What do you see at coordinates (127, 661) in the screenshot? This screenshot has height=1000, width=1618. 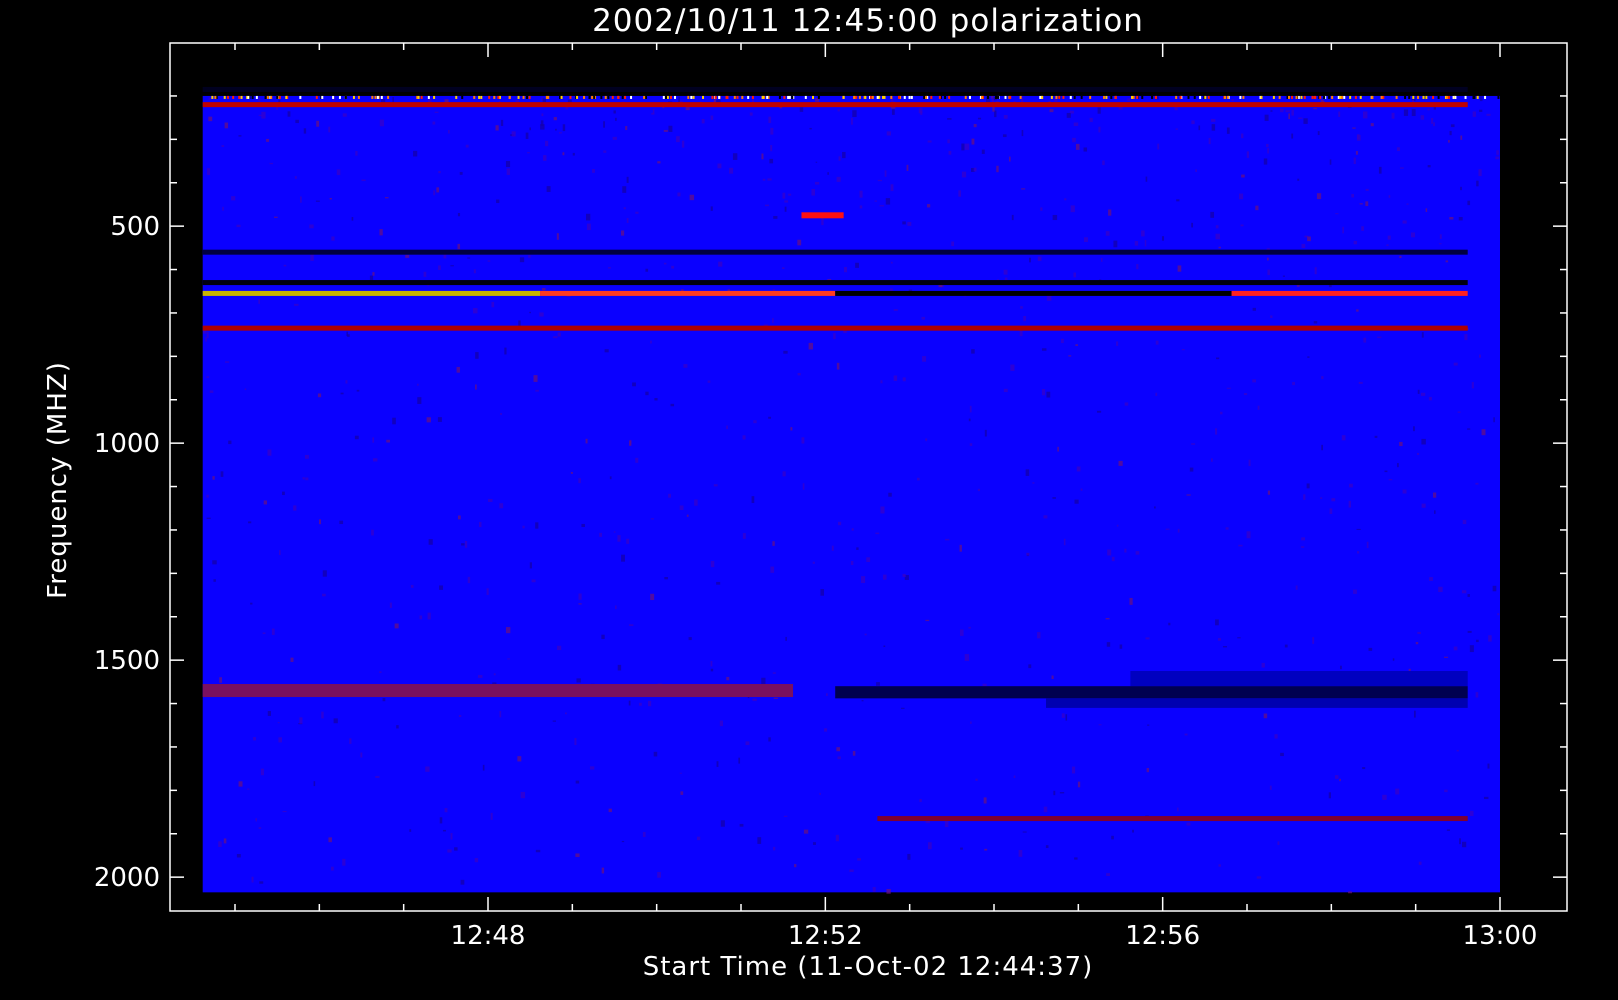 I see `y-tick-label: 1500` at bounding box center [127, 661].